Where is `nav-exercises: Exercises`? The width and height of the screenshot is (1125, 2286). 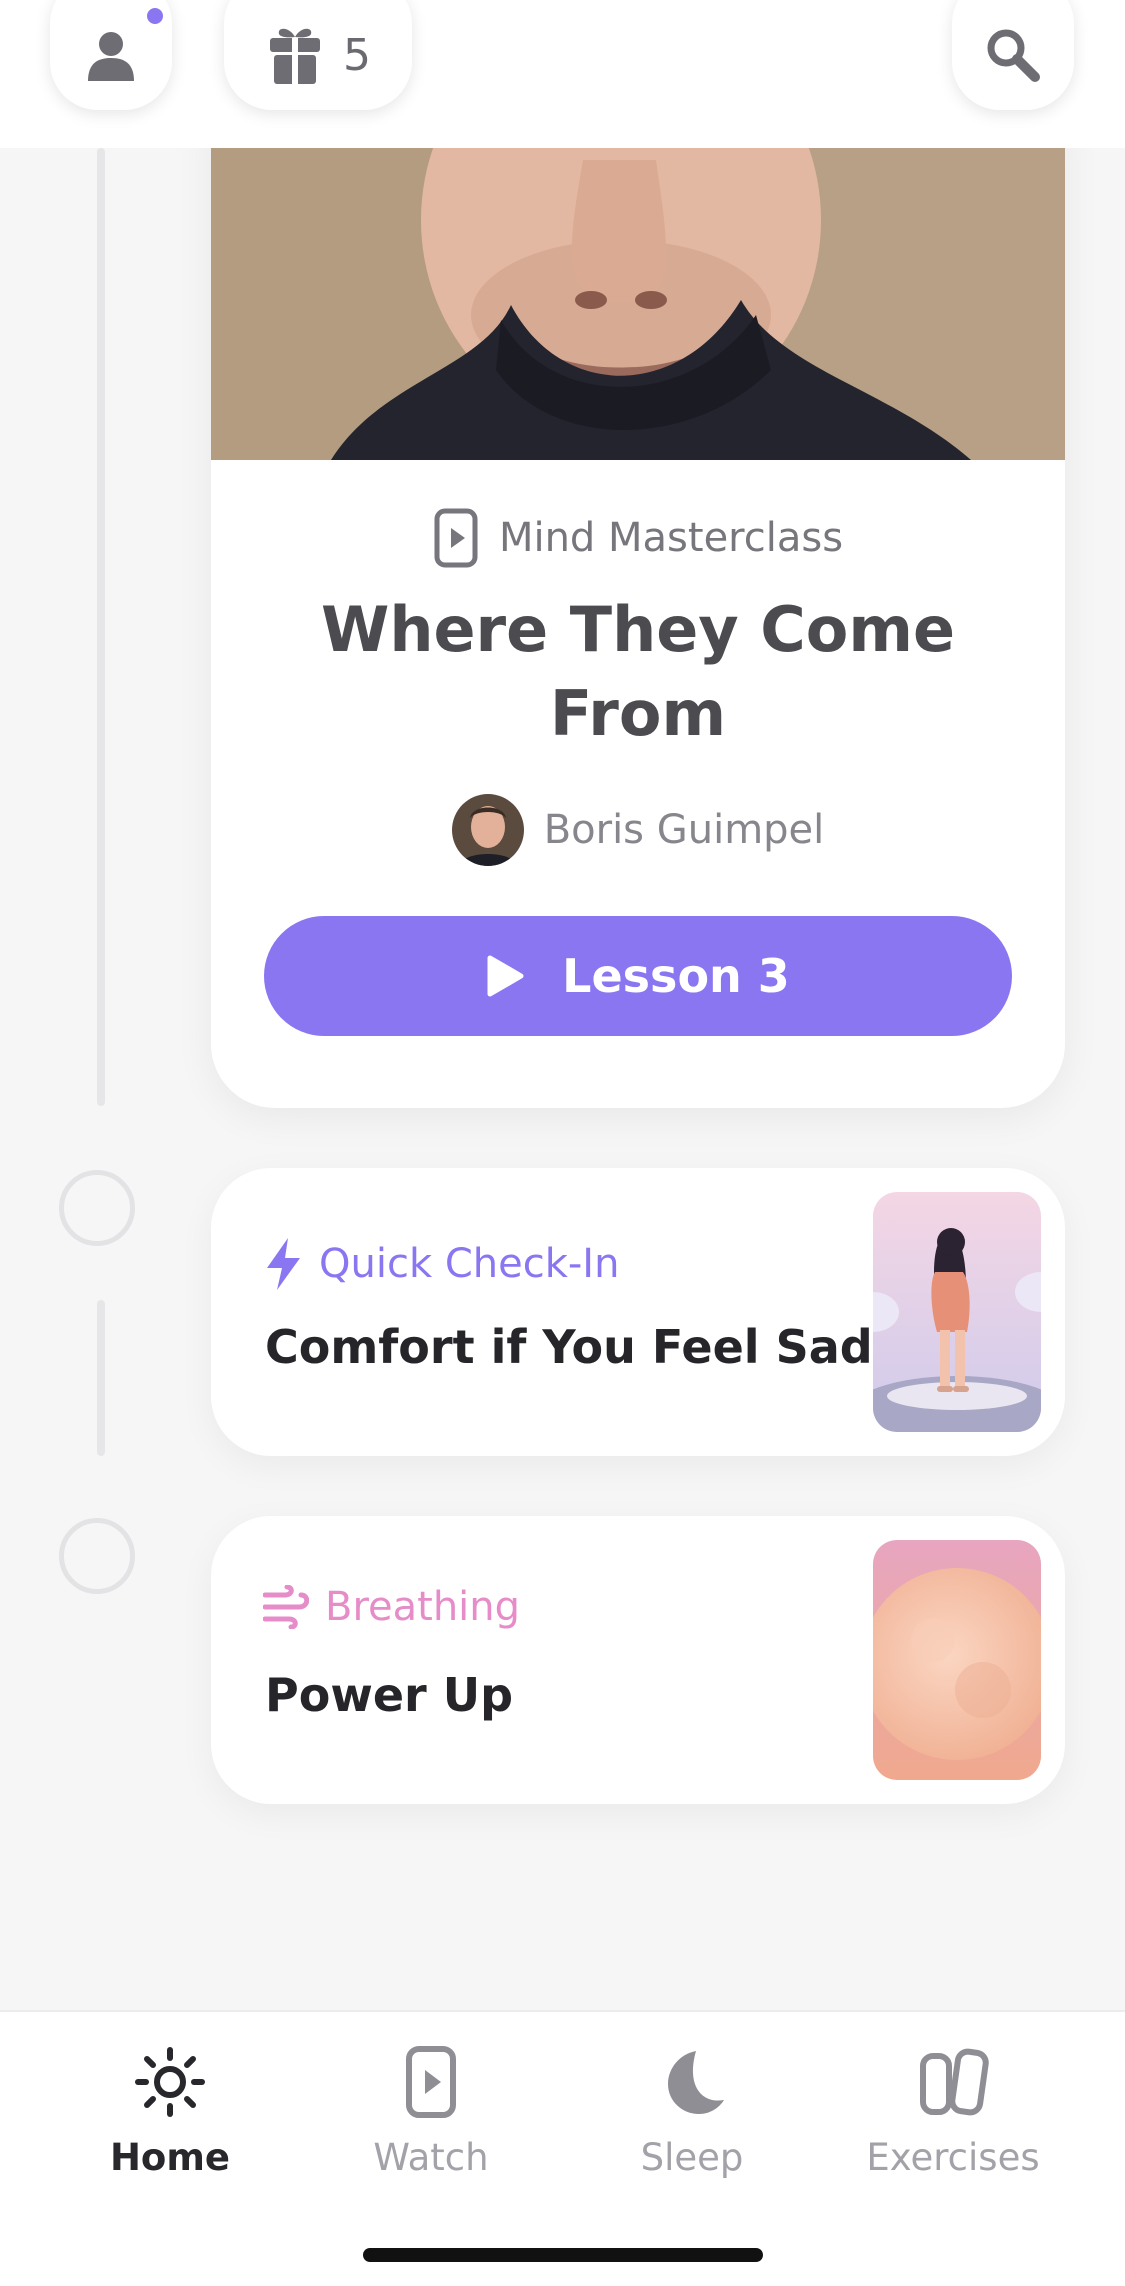
nav-exercises: Exercises is located at coordinates (953, 2112).